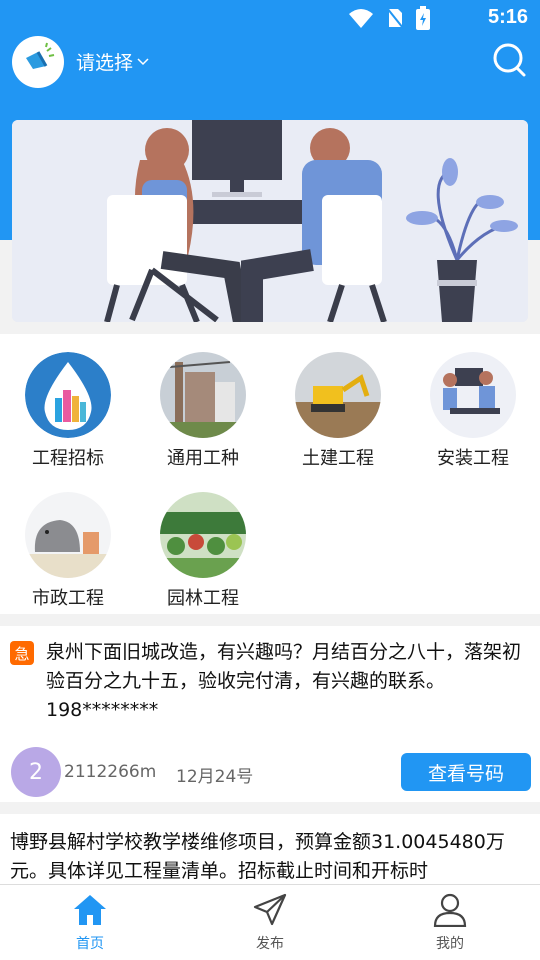 This screenshot has height=960, width=540. What do you see at coordinates (68, 598) in the screenshot?
I see `category-label: 市政工程` at bounding box center [68, 598].